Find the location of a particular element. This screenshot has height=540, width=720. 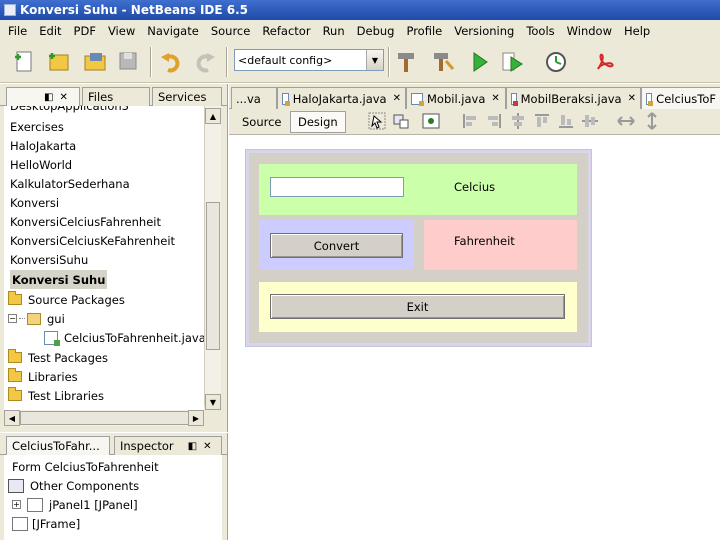

tab-projects: ◧ ✕ is located at coordinates (43, 96).